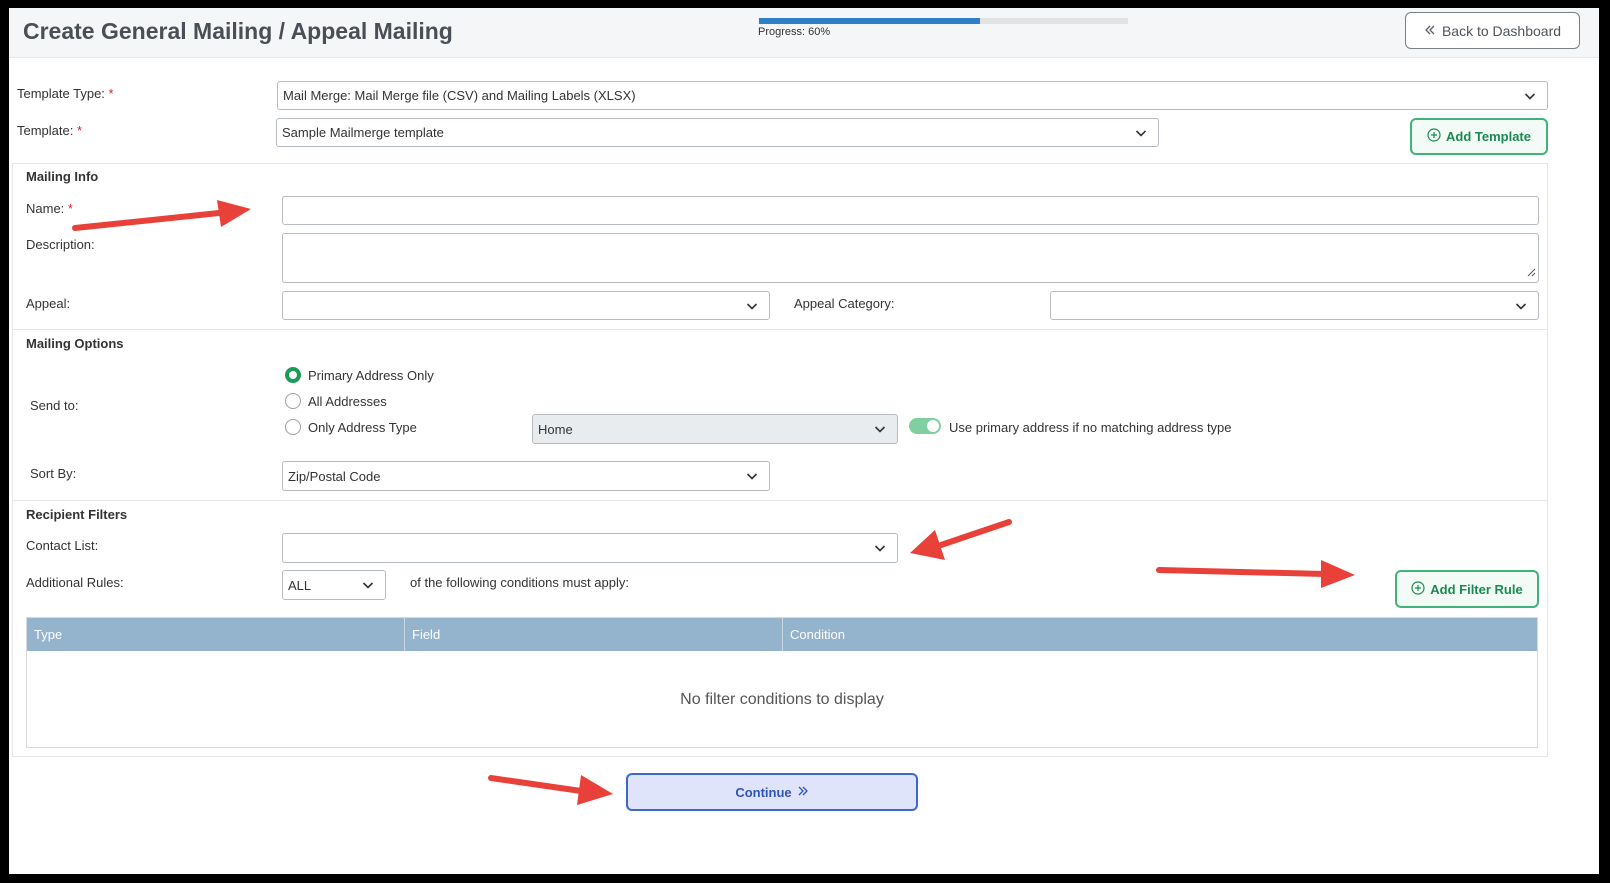 This screenshot has width=1610, height=883. What do you see at coordinates (293, 375) in the screenshot?
I see `radio-primary-address` at bounding box center [293, 375].